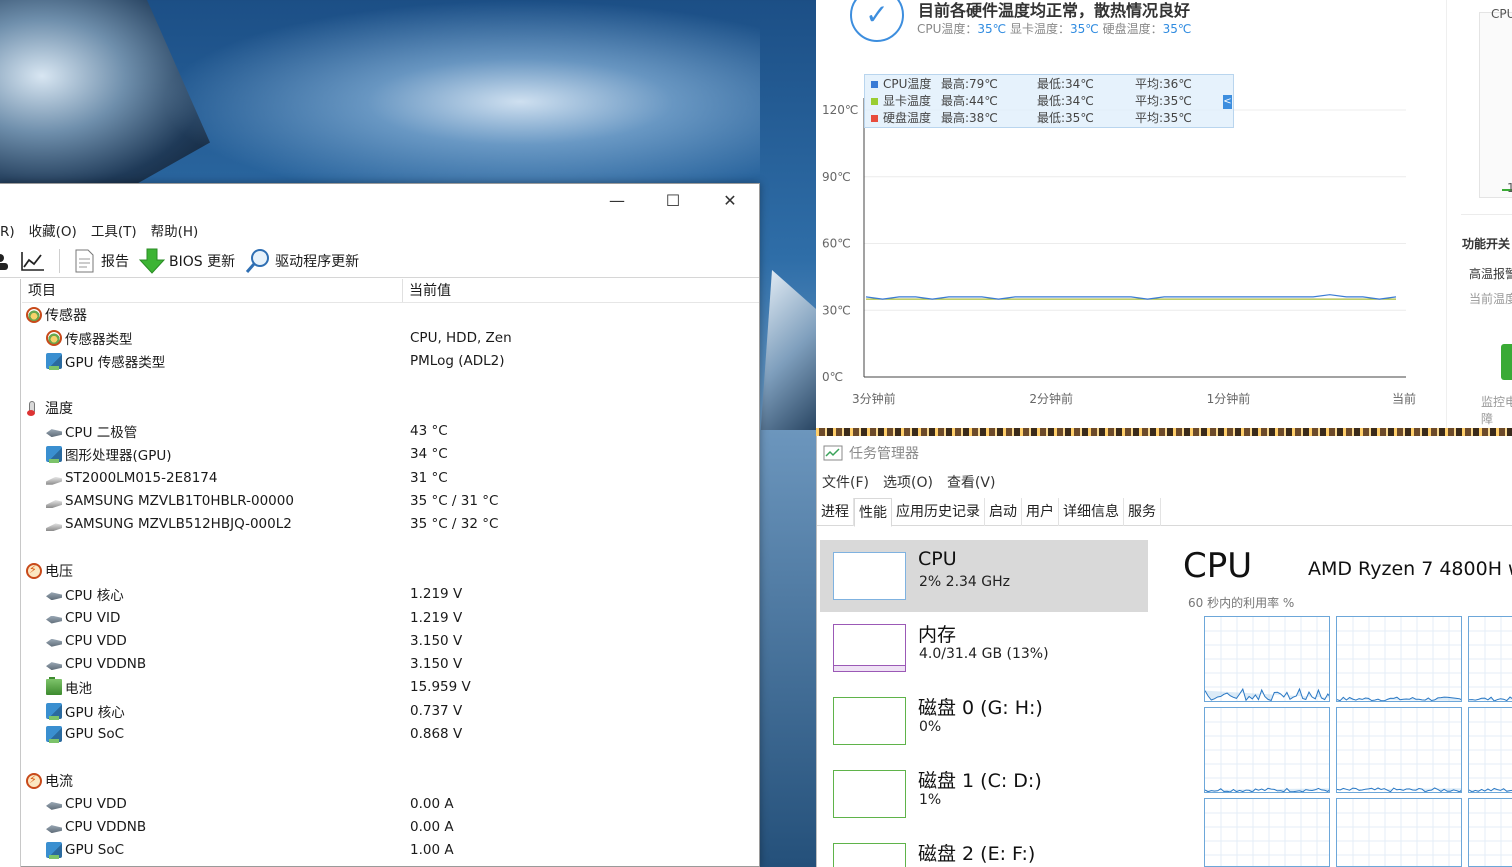  I want to click on tab-processes: 进程, so click(835, 512).